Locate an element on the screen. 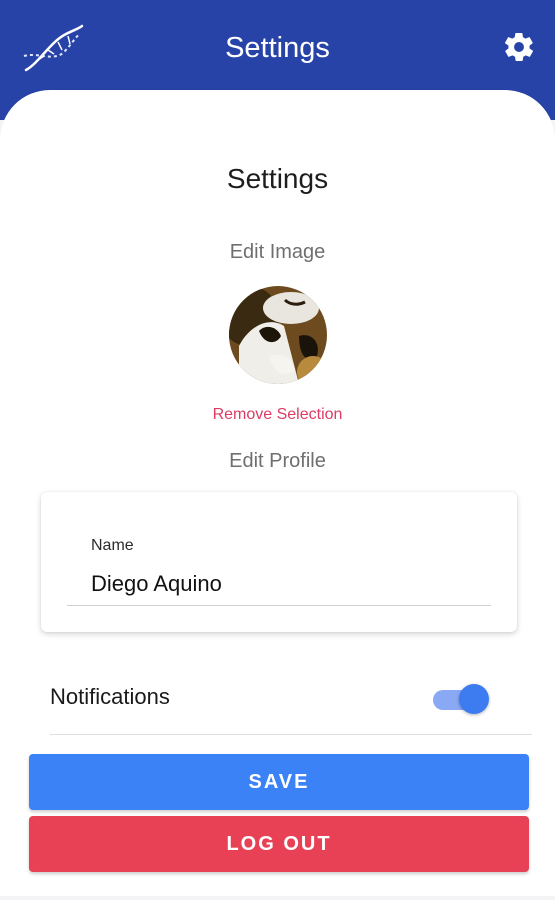 The width and height of the screenshot is (555, 900). name-field-label: Name is located at coordinates (112, 545).